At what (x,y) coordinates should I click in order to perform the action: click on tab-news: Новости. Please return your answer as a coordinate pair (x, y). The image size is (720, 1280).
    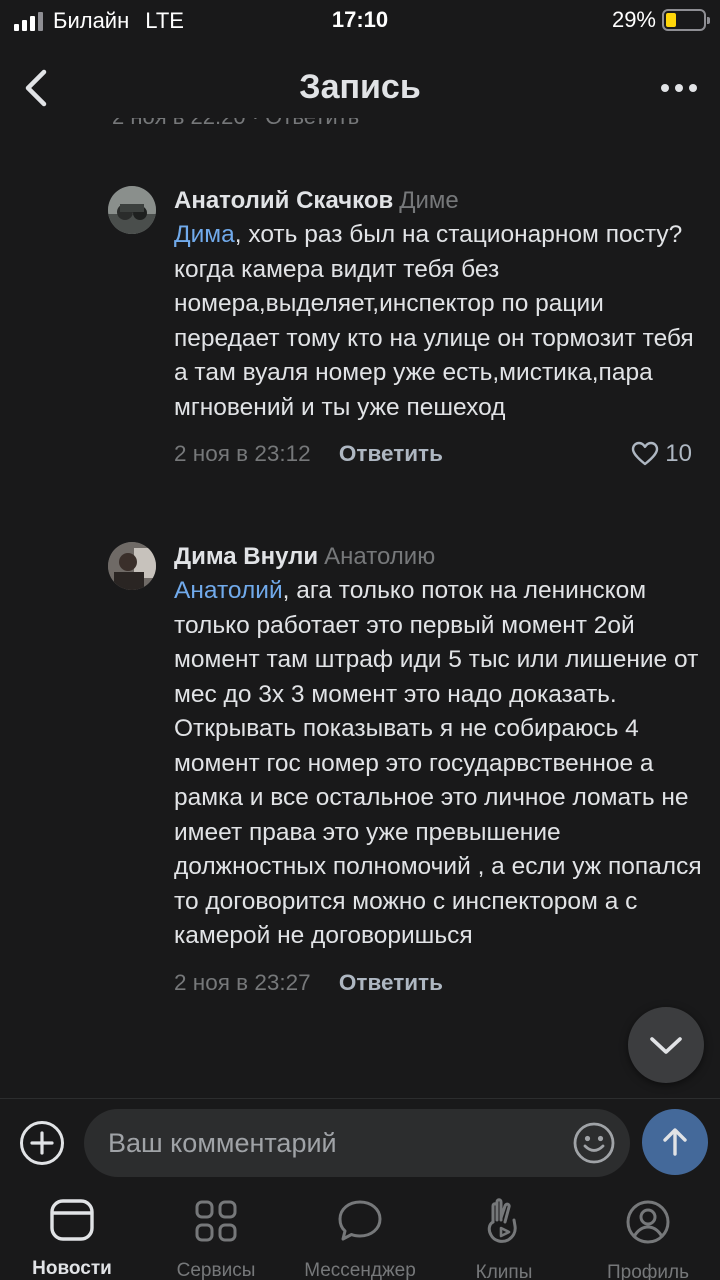
    Looking at the image, I should click on (72, 1235).